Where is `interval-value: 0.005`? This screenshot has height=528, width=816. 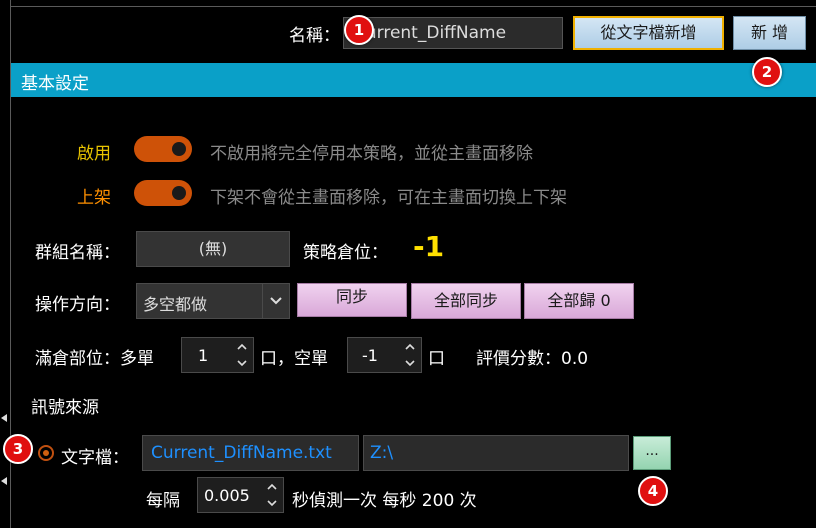 interval-value: 0.005 is located at coordinates (227, 495).